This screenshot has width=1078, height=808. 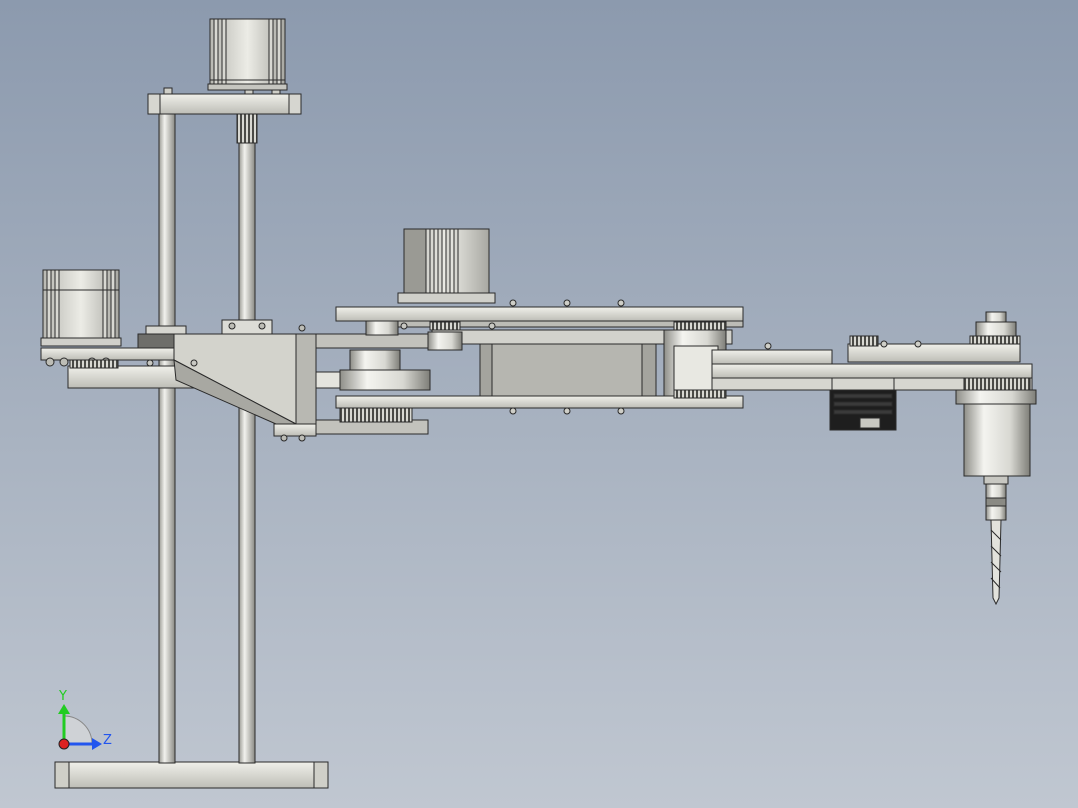 What do you see at coordinates (64, 744) in the screenshot?
I see `x-axis-dot` at bounding box center [64, 744].